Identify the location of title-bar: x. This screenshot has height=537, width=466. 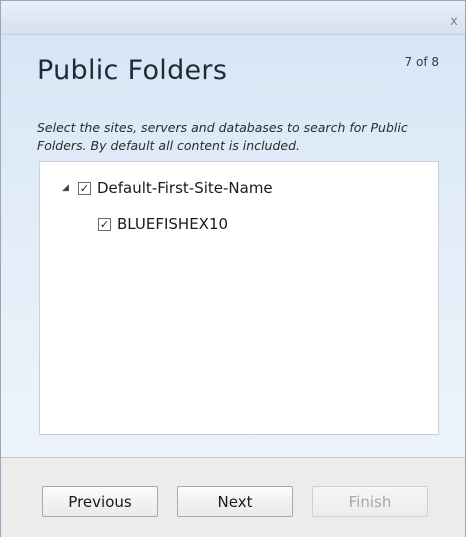
(233, 18).